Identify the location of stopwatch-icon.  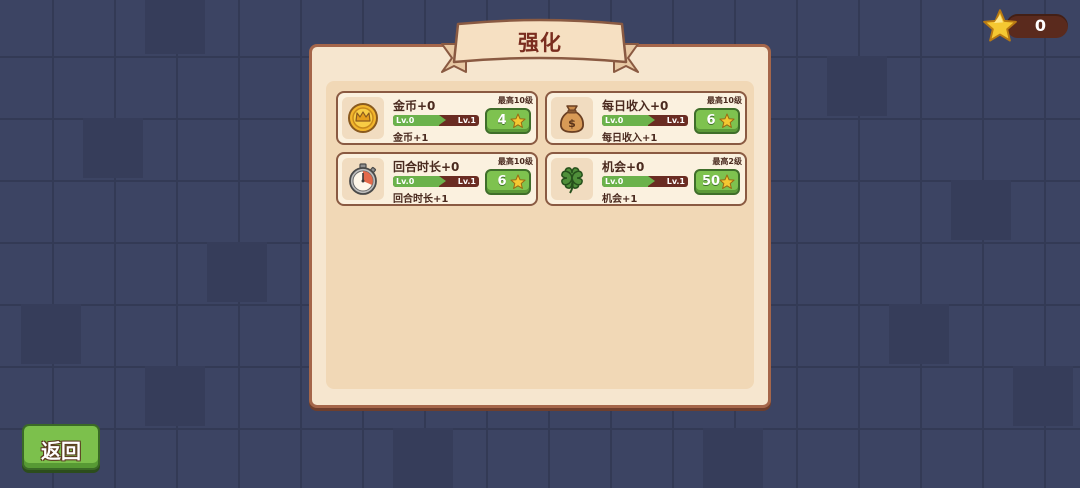
(363, 179).